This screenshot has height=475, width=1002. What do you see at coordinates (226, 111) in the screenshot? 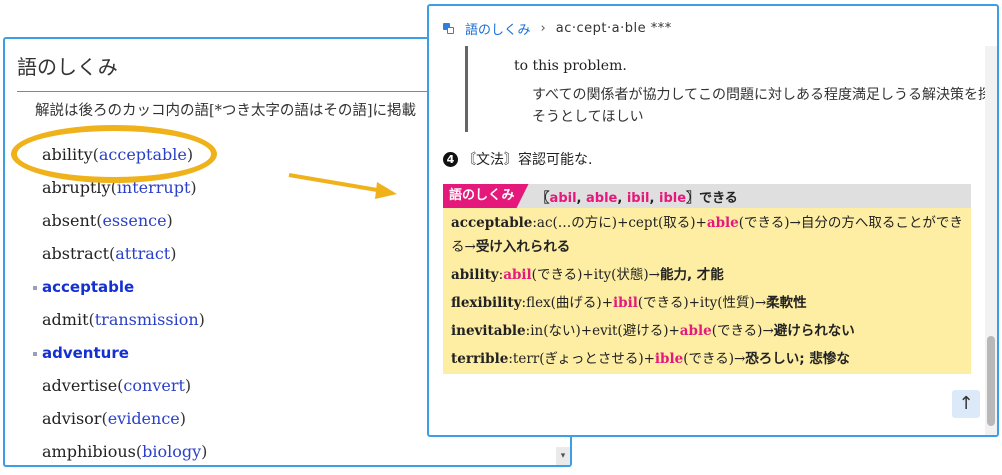
I see `panel-description: 解説は後ろのカッコ内の語[*つき太字の語はその語]に掲載` at bounding box center [226, 111].